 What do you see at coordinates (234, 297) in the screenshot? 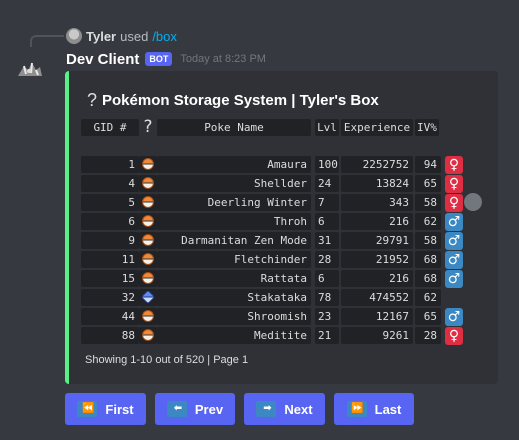
I see `name-cell: Stakataka` at bounding box center [234, 297].